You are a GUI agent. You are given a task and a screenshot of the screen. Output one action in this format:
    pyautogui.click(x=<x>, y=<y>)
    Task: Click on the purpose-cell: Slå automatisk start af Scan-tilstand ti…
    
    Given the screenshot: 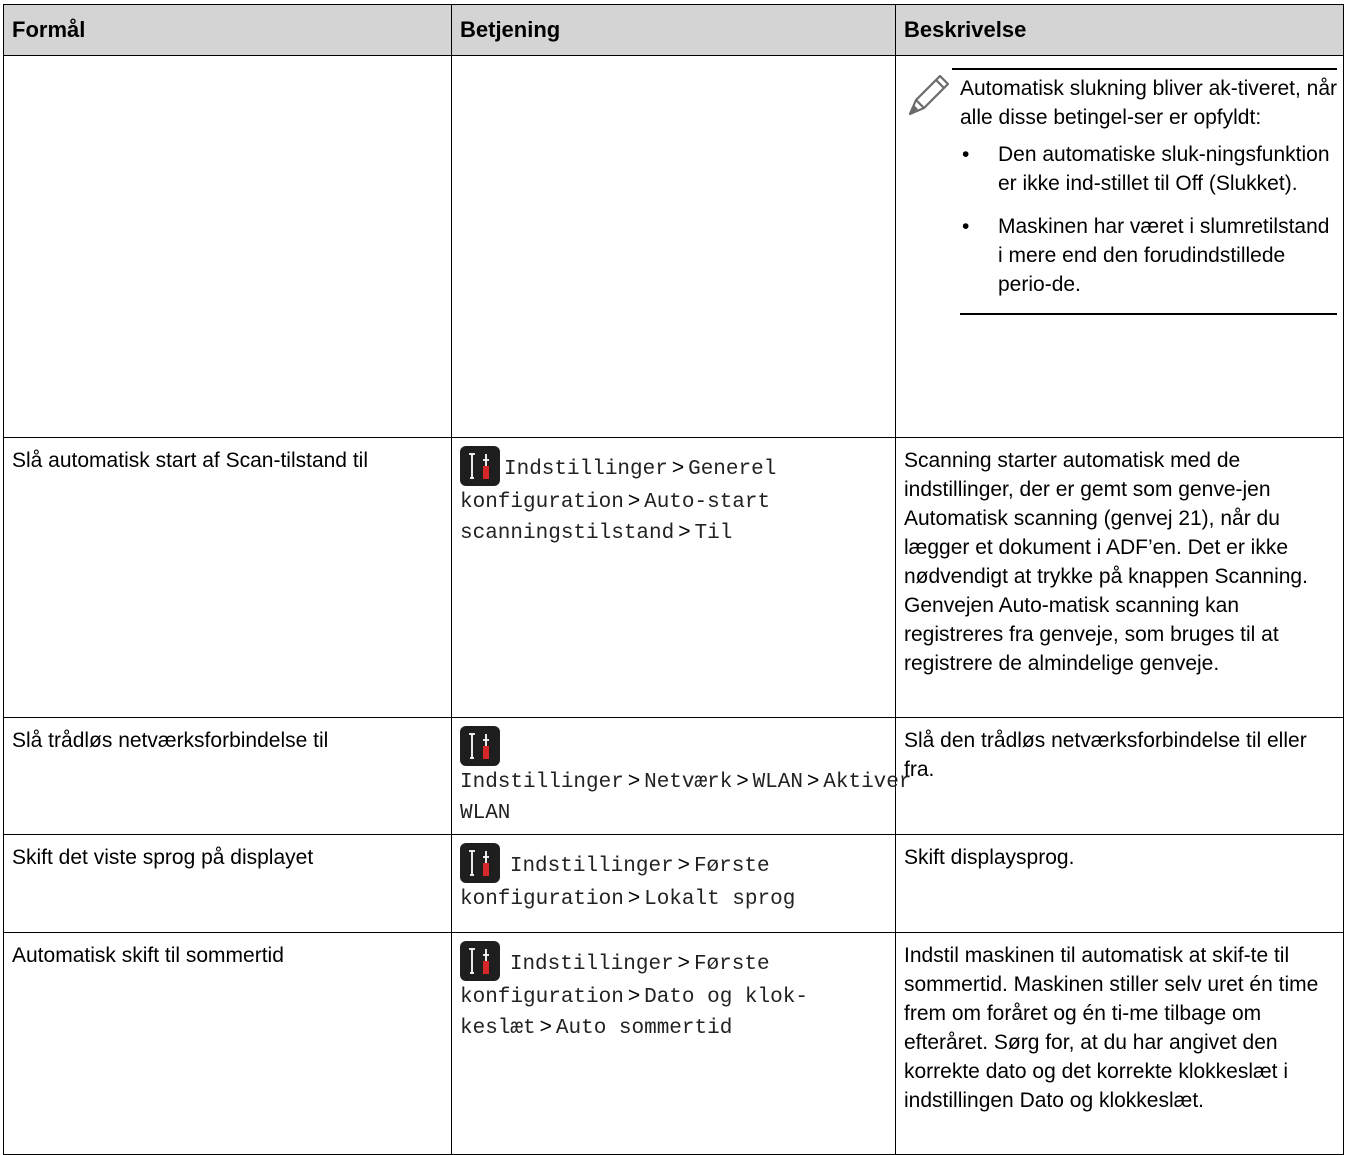 What is the action you would take?
    pyautogui.click(x=227, y=577)
    